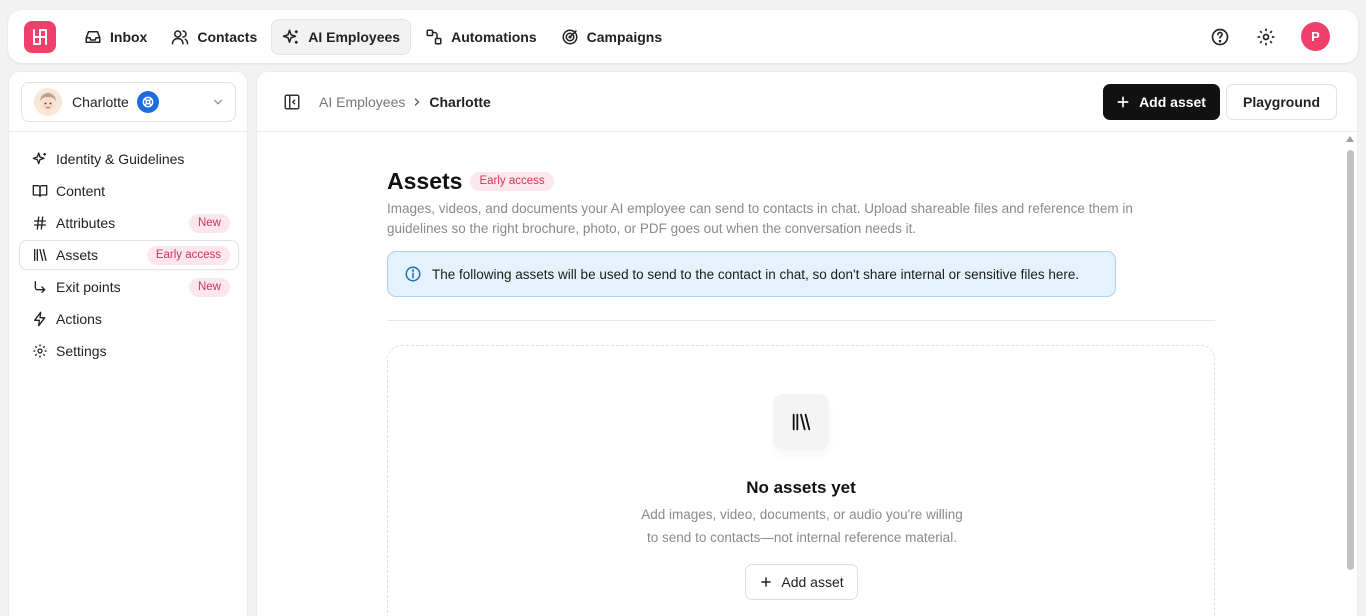  What do you see at coordinates (129, 351) in the screenshot?
I see `sidebar-item-settings: Settings` at bounding box center [129, 351].